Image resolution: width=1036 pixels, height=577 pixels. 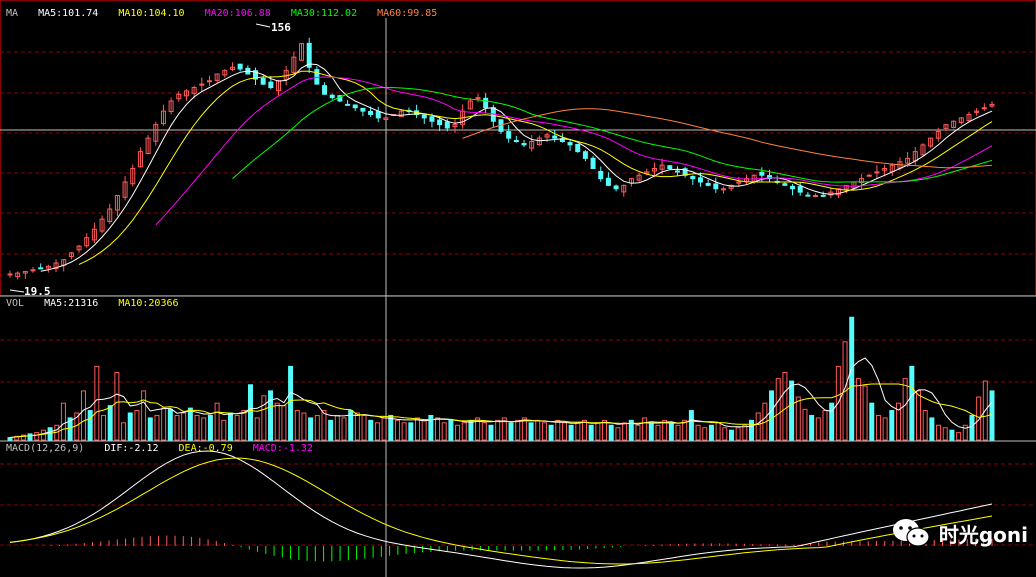 I want to click on trough-pointer, so click(x=17, y=291).